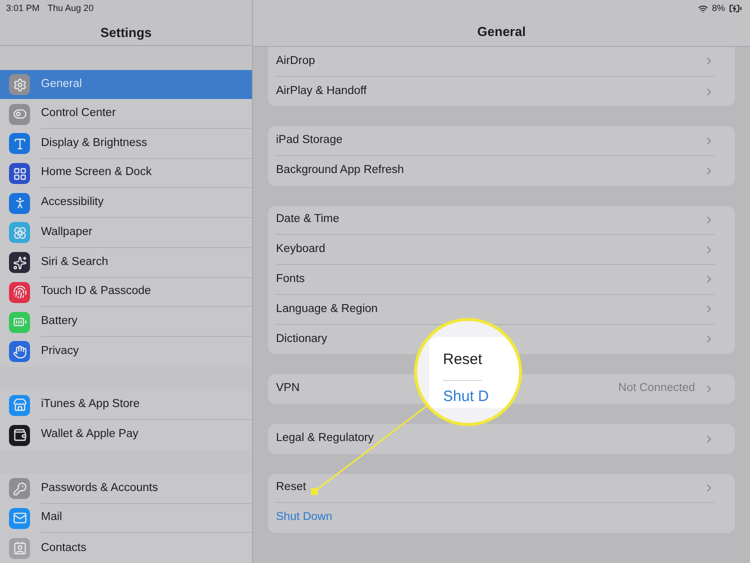 The width and height of the screenshot is (750, 563). I want to click on magnified-action: Shut D, so click(466, 396).